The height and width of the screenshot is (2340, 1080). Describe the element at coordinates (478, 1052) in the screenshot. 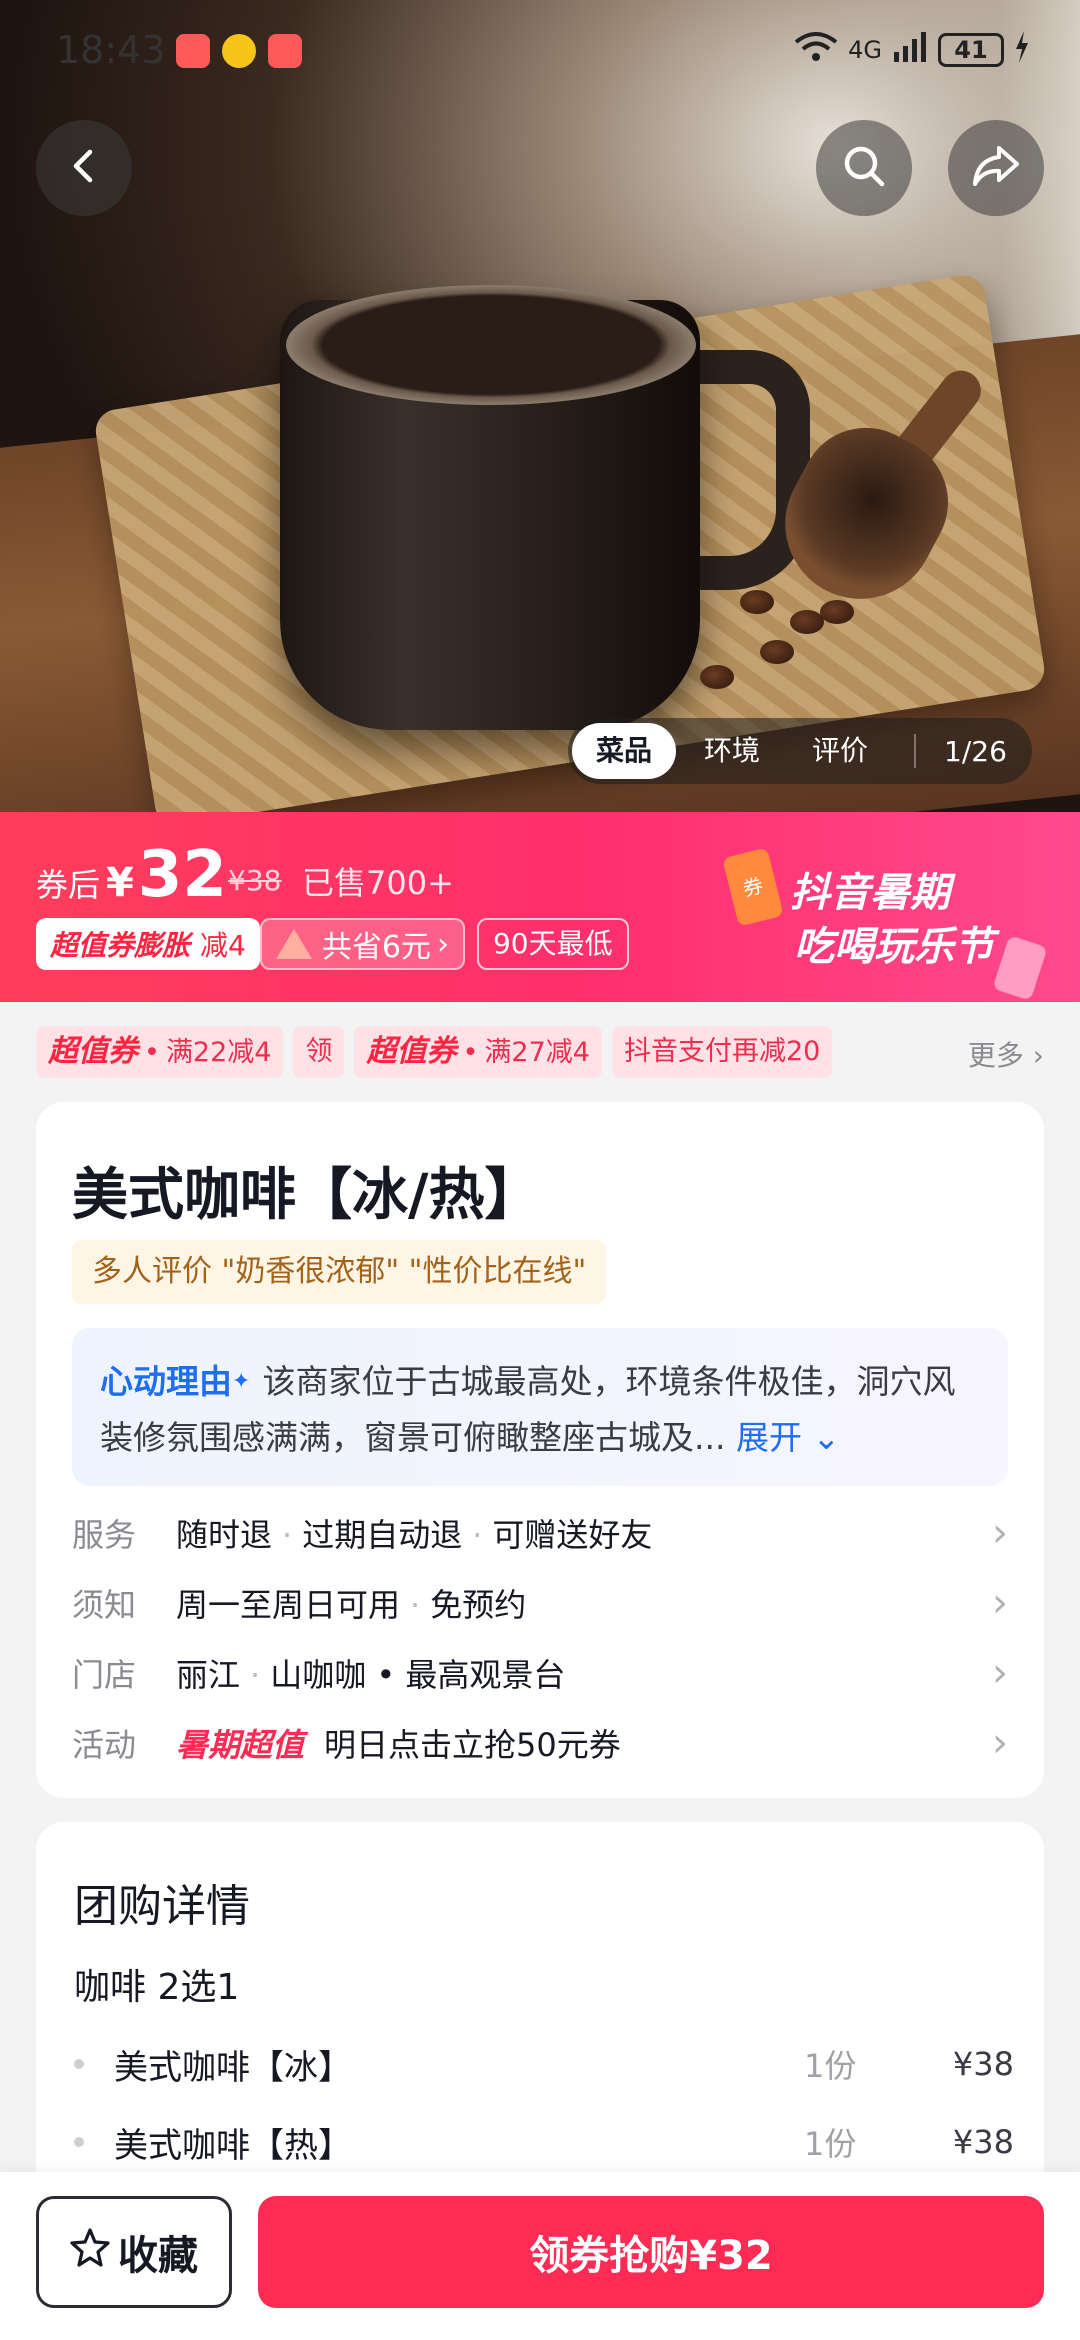

I see `coupon-chip: 超值券 • 满27减4` at that location.